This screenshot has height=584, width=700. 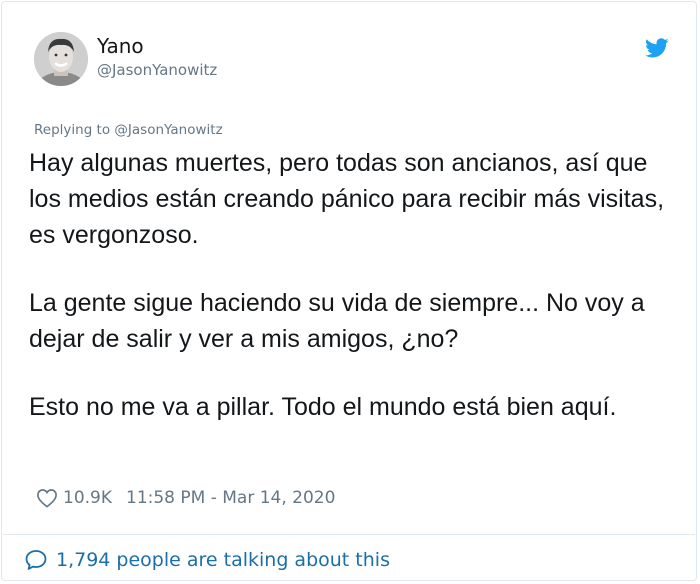 I want to click on user-handle: @JasonYanowitz, so click(x=157, y=70).